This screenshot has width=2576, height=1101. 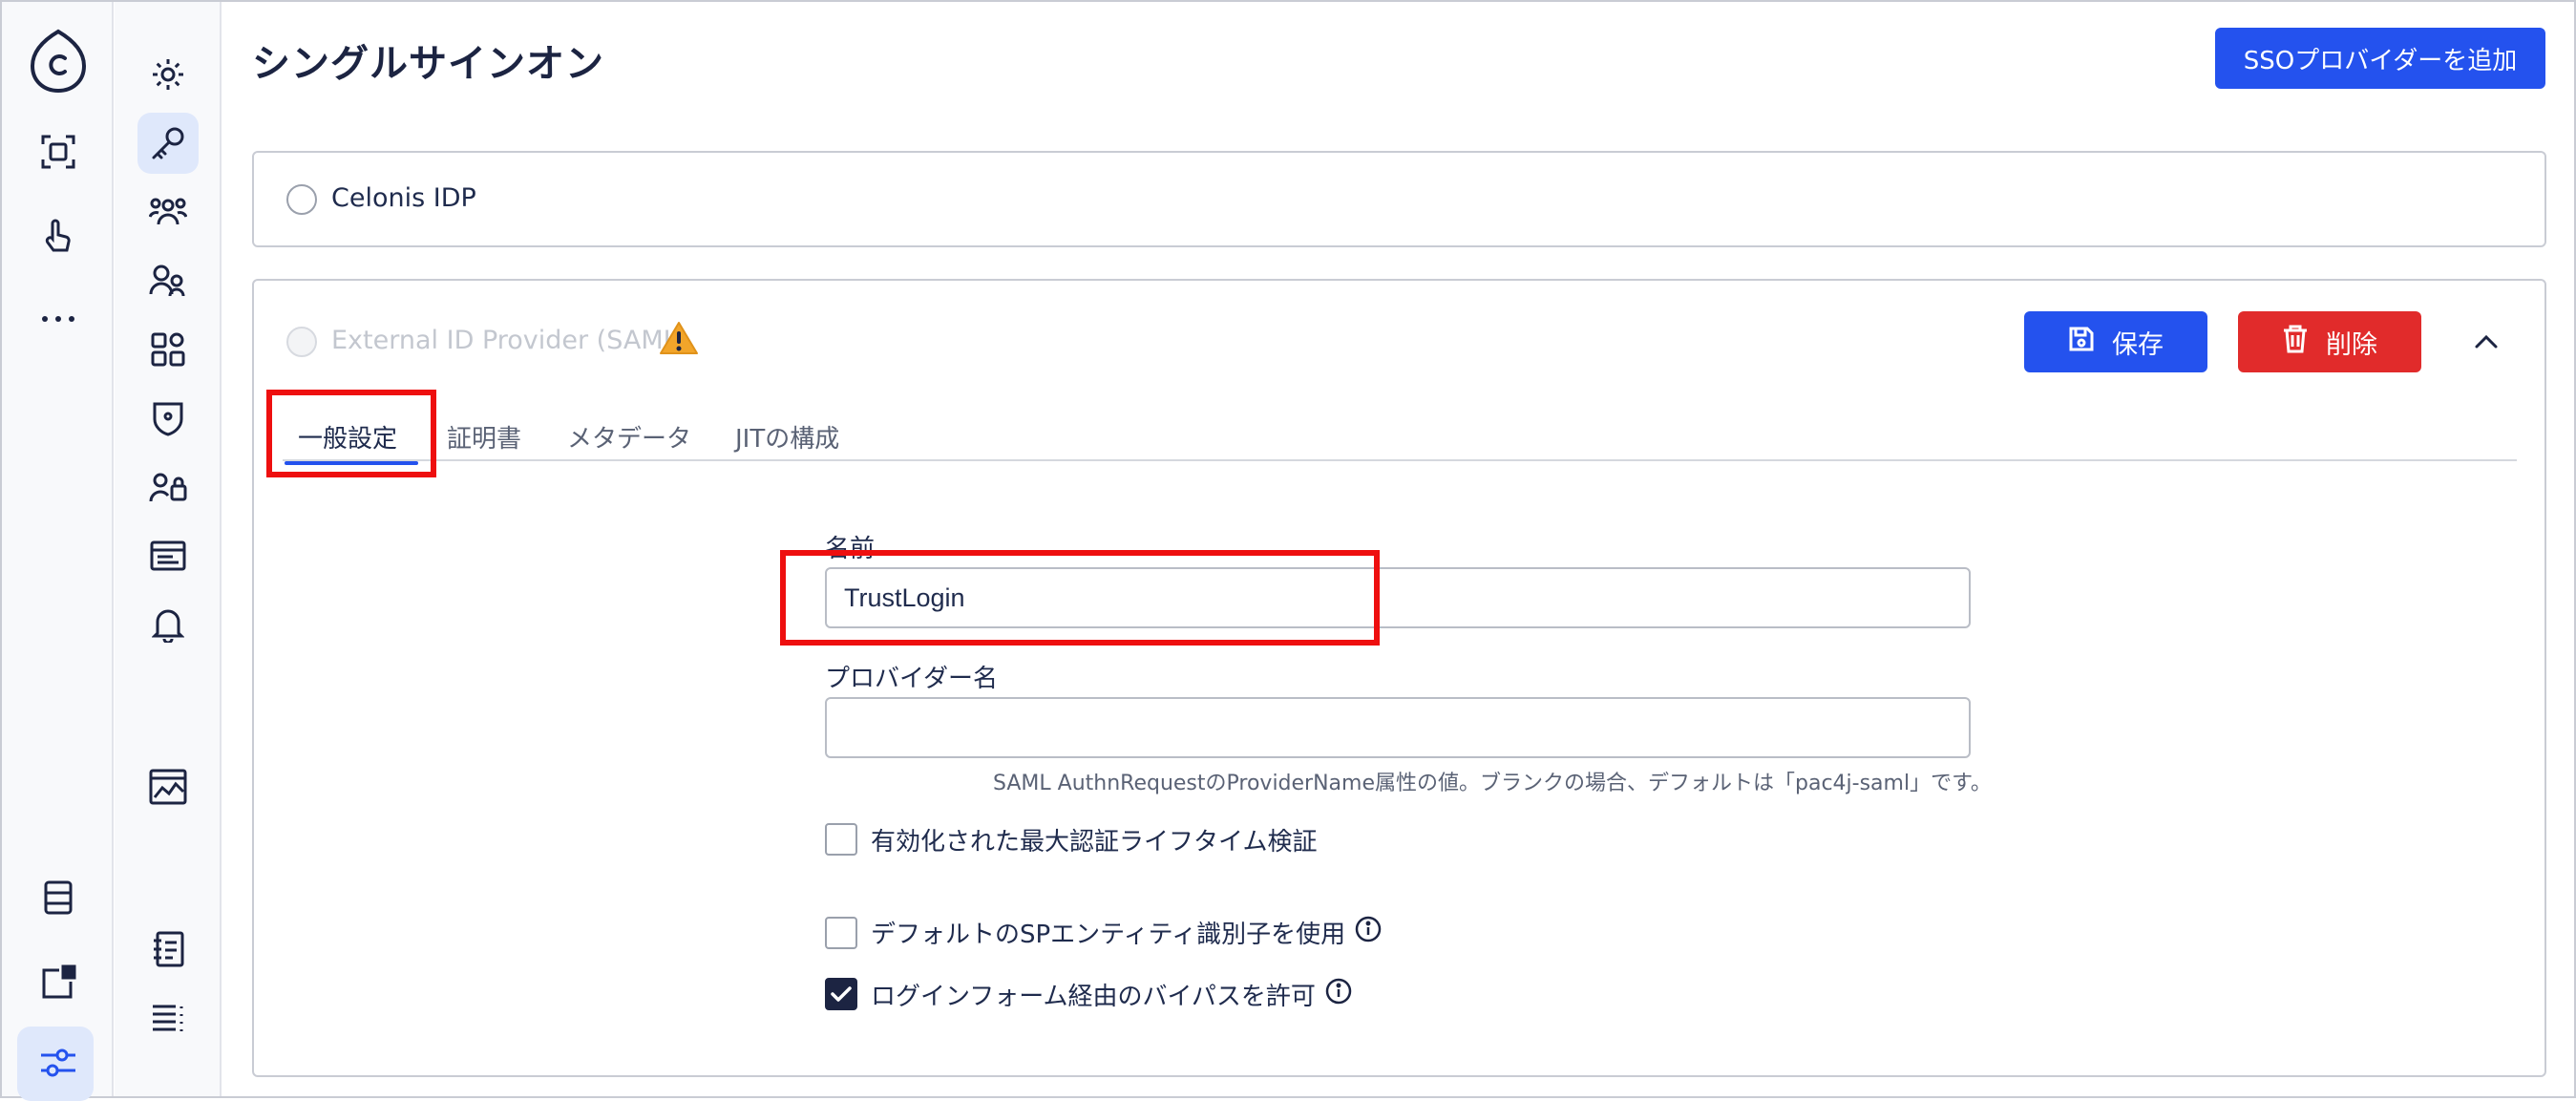 I want to click on provider-name-label: プロバイダー名, so click(x=911, y=679).